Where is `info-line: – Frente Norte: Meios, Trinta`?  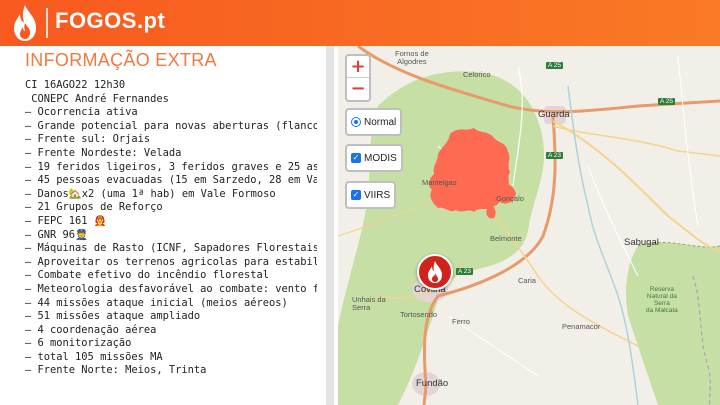 info-line: – Frente Norte: Meios, Trinta is located at coordinates (116, 370).